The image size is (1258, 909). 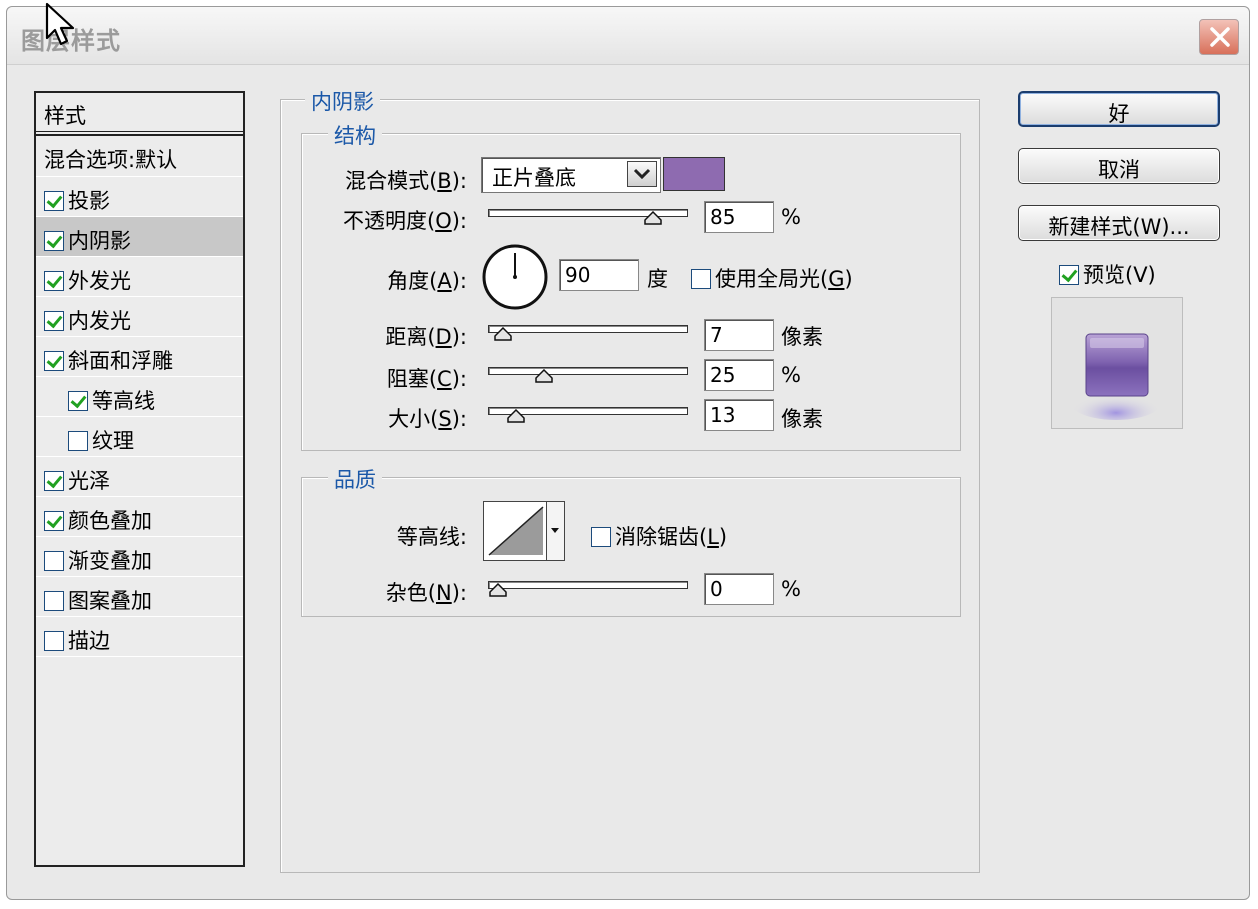 I want to click on cancel-button: 取消, so click(x=1119, y=166).